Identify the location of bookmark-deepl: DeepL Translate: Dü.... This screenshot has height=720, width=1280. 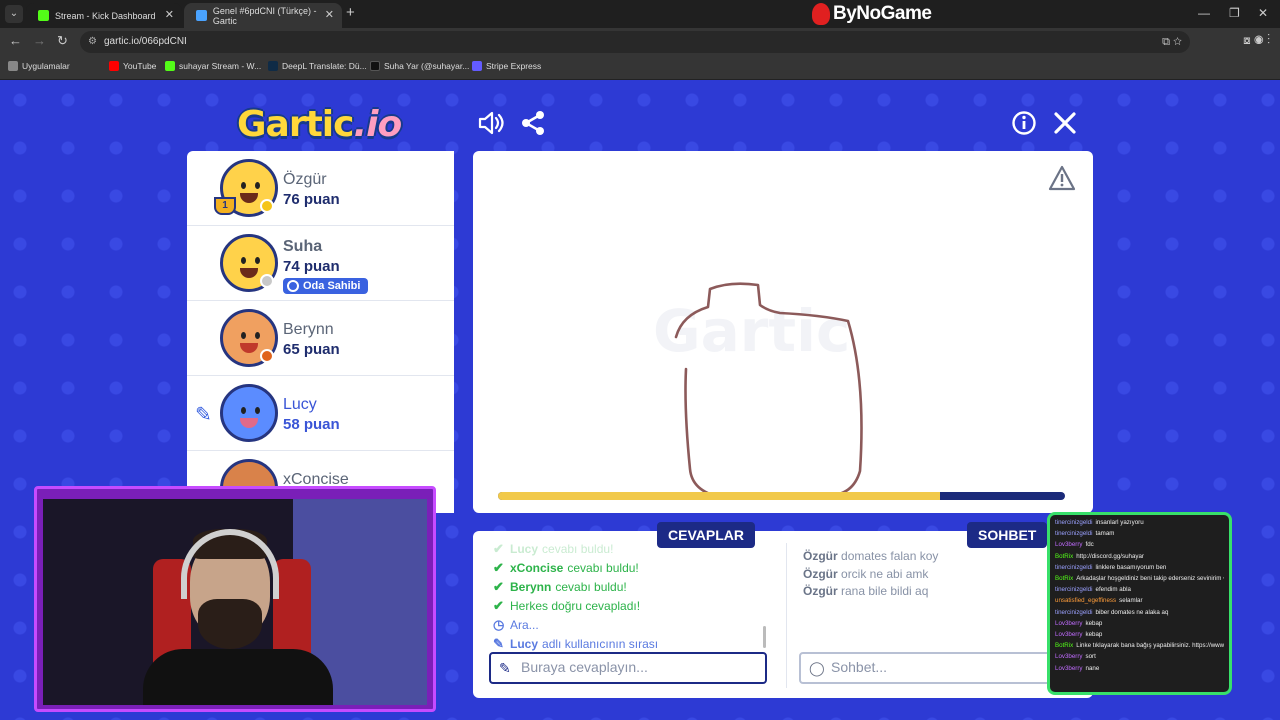
(317, 66).